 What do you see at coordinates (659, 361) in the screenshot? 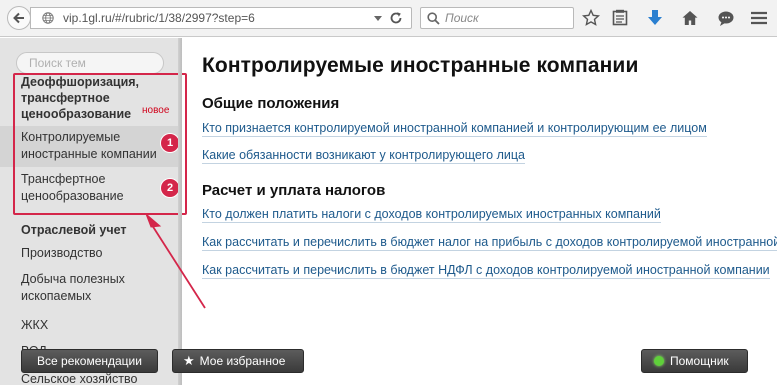
I see `status-indicator-icon` at bounding box center [659, 361].